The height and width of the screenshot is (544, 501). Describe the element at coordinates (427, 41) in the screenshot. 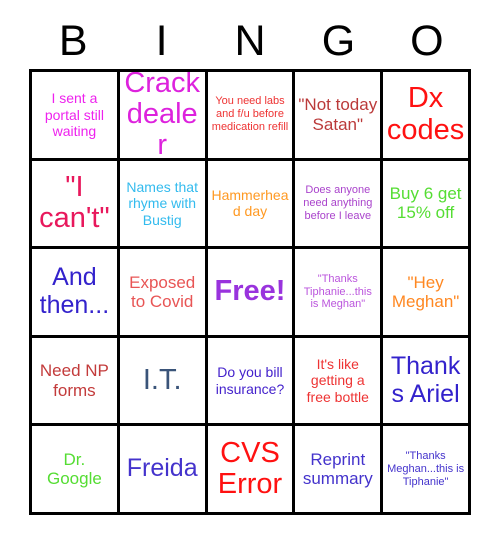

I see `bingo-header-letter-o: O` at that location.